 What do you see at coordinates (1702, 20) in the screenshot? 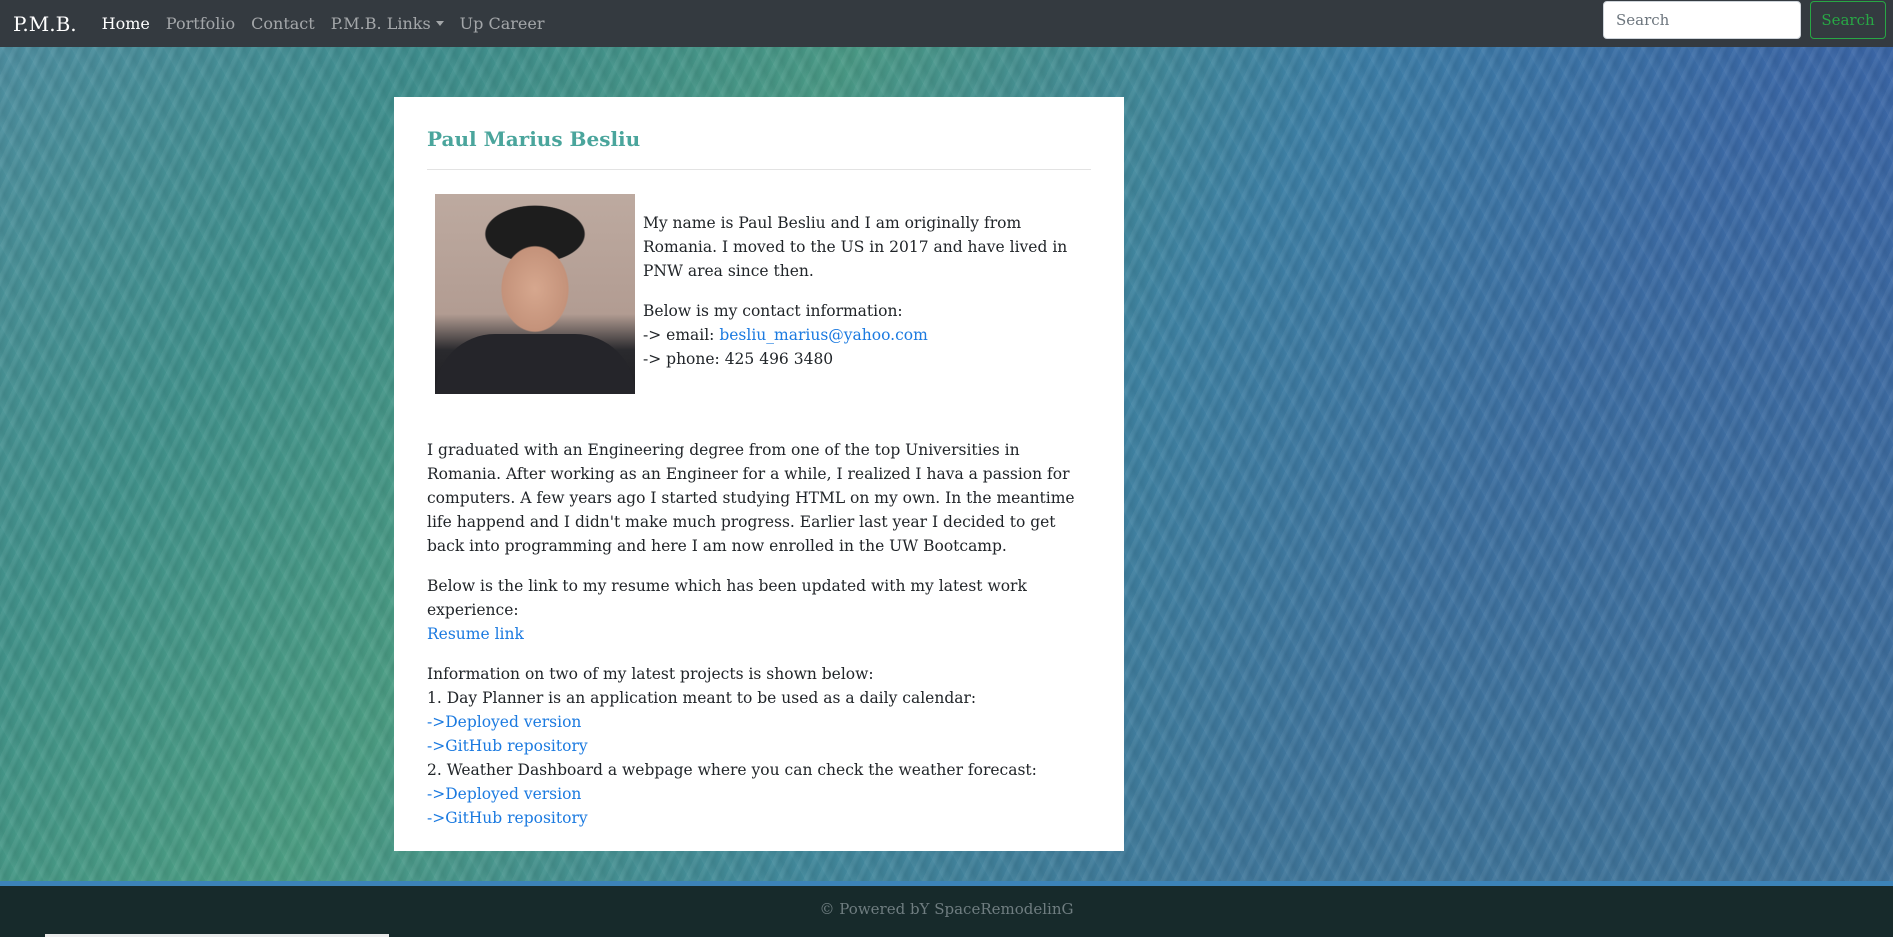
I see `search-input` at bounding box center [1702, 20].